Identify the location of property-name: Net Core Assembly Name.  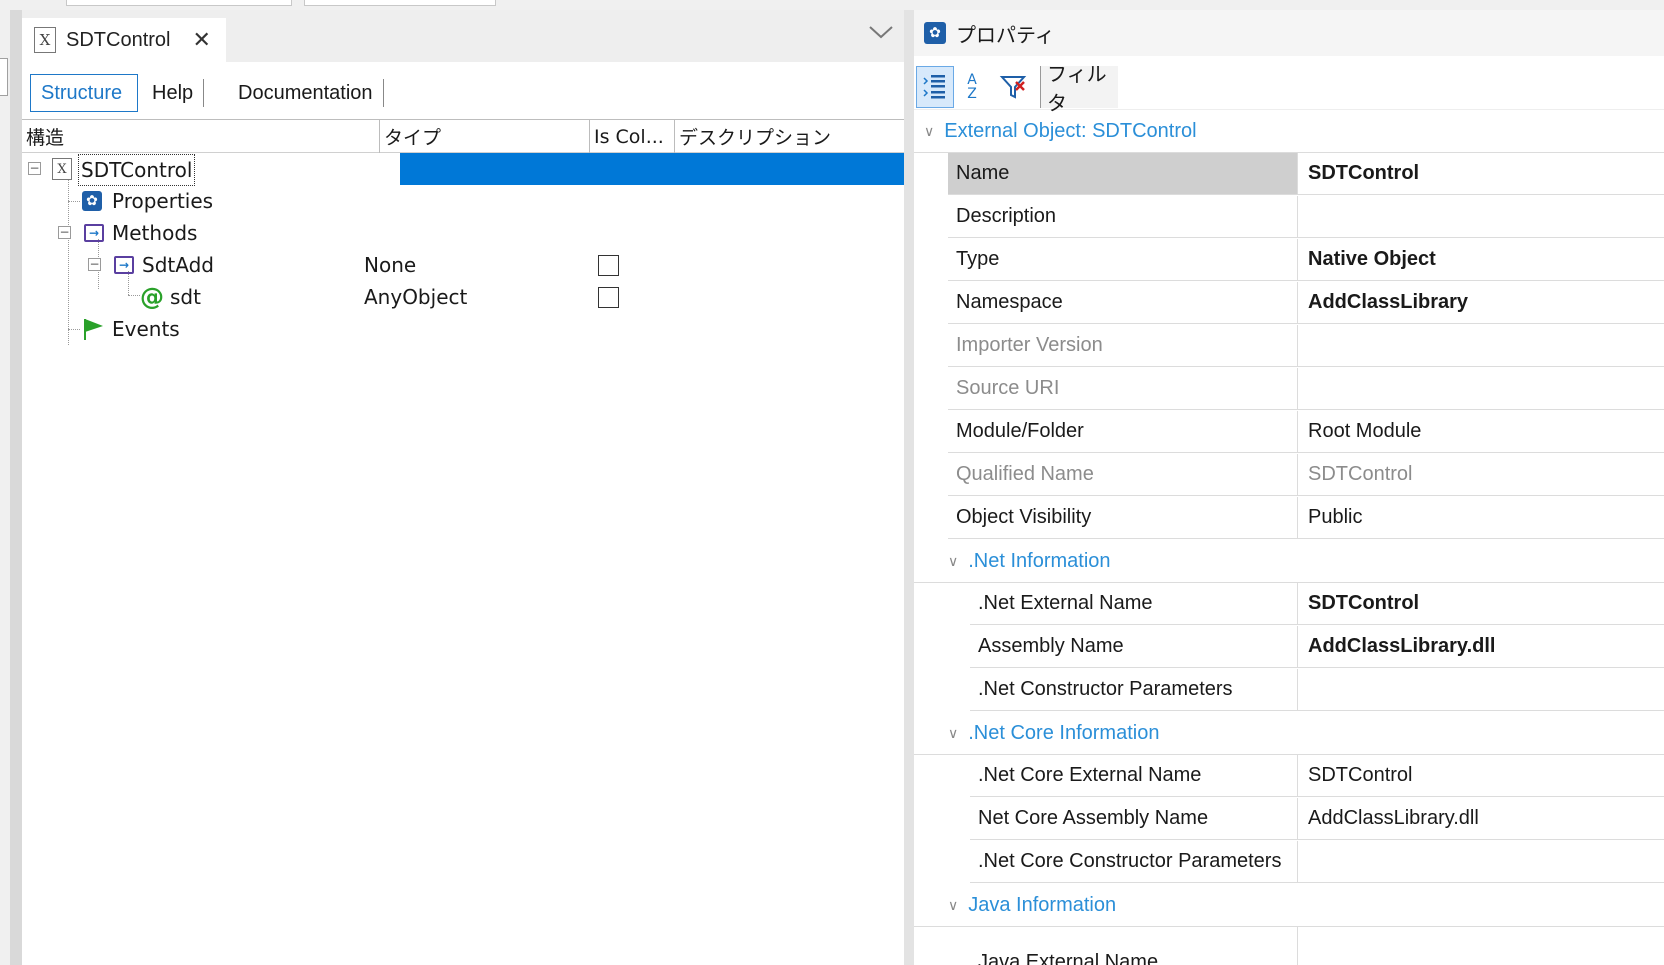
(1133, 819).